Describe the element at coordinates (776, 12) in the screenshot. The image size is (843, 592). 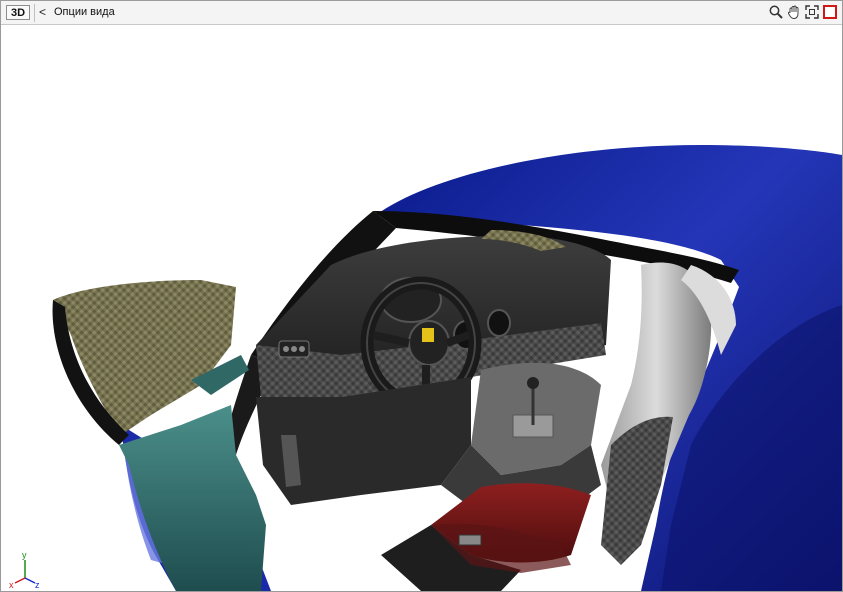
I see `zoom-icon` at that location.